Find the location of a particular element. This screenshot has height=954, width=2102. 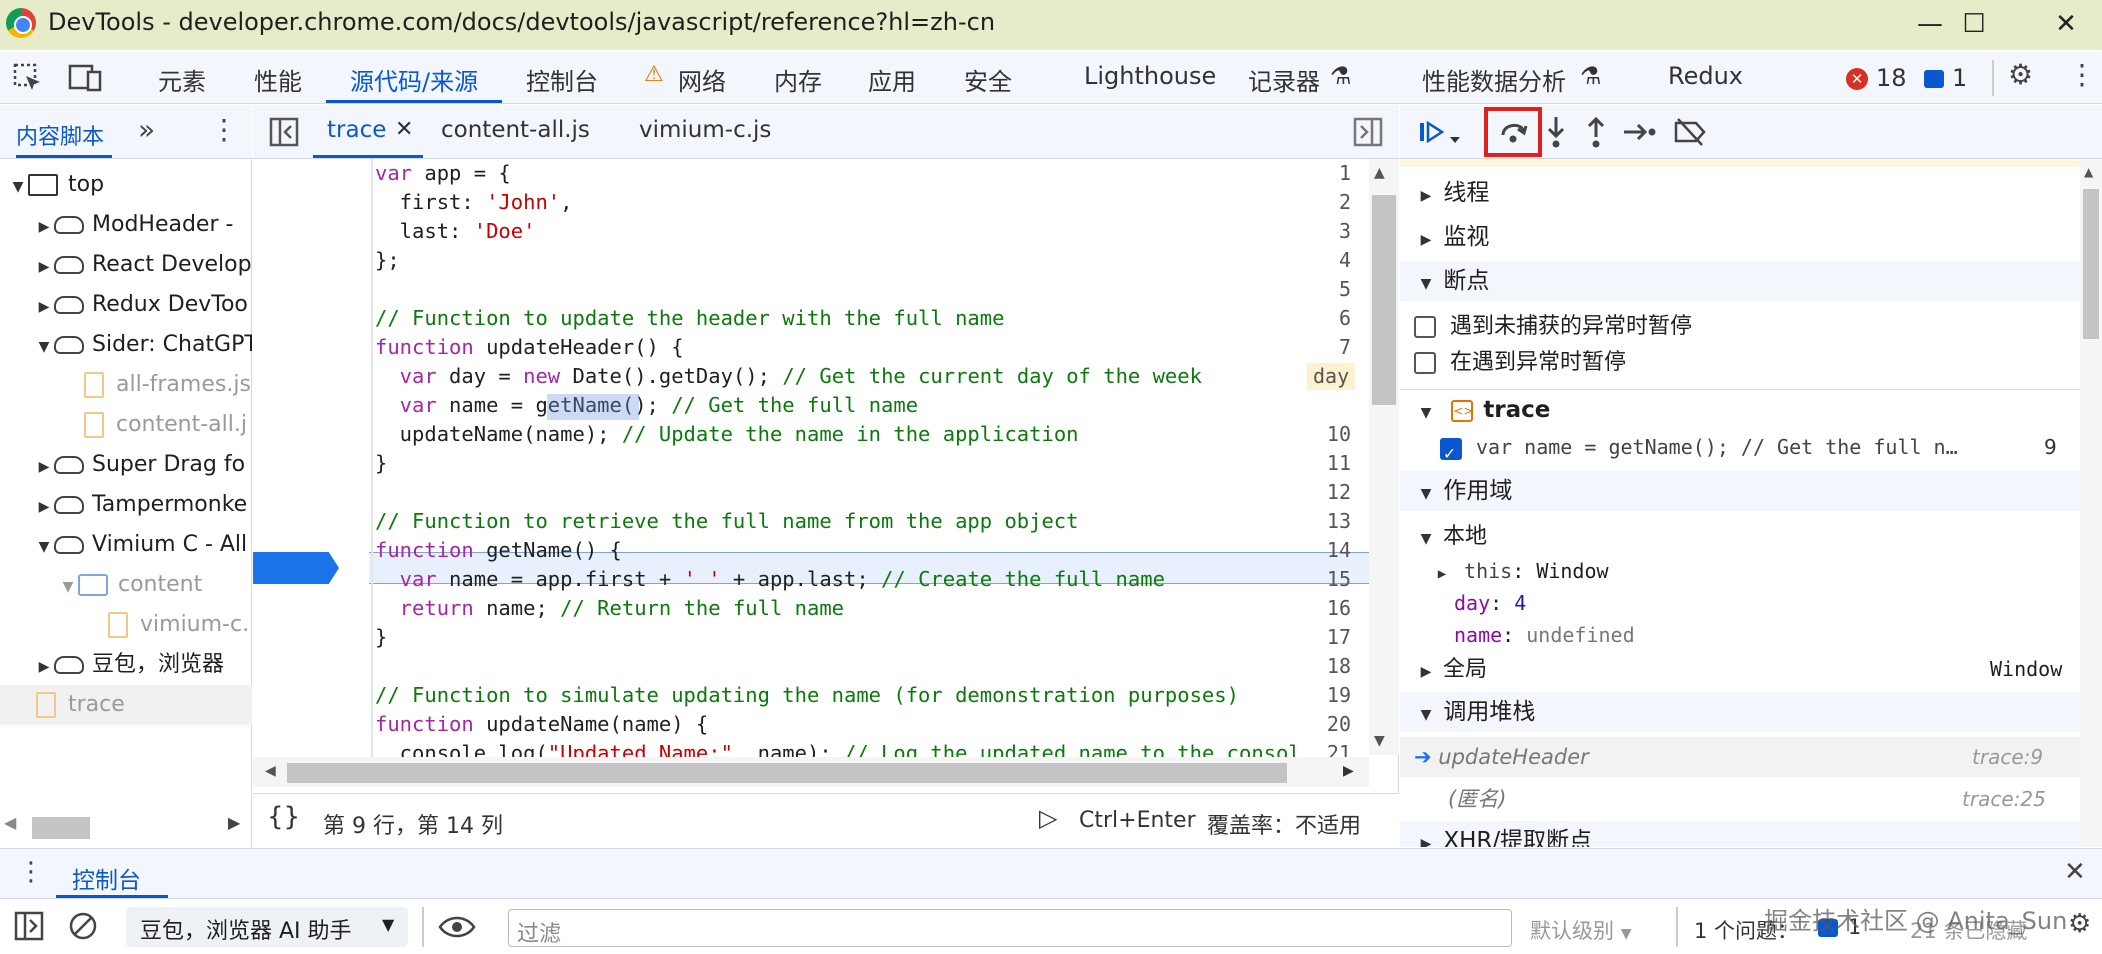

show-sidebar-icon is located at coordinates (29, 926).